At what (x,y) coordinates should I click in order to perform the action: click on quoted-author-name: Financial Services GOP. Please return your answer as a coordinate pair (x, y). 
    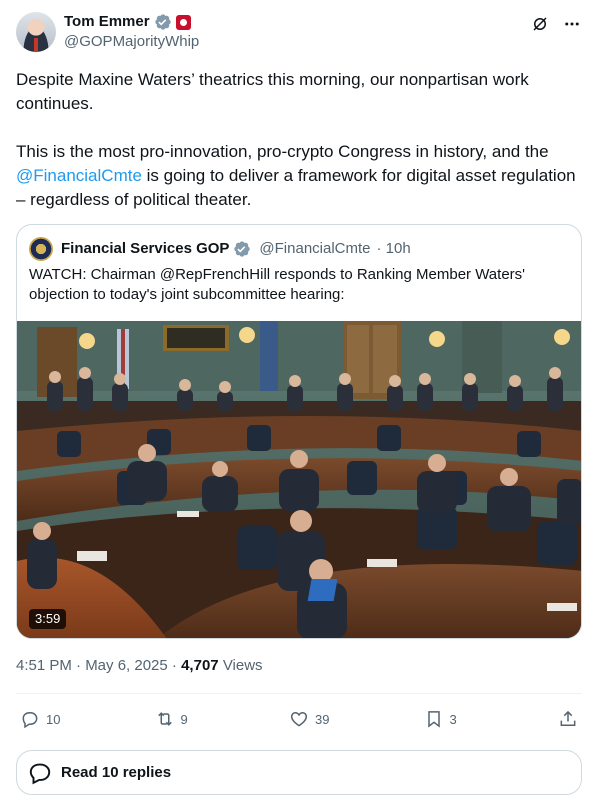
    Looking at the image, I should click on (145, 249).